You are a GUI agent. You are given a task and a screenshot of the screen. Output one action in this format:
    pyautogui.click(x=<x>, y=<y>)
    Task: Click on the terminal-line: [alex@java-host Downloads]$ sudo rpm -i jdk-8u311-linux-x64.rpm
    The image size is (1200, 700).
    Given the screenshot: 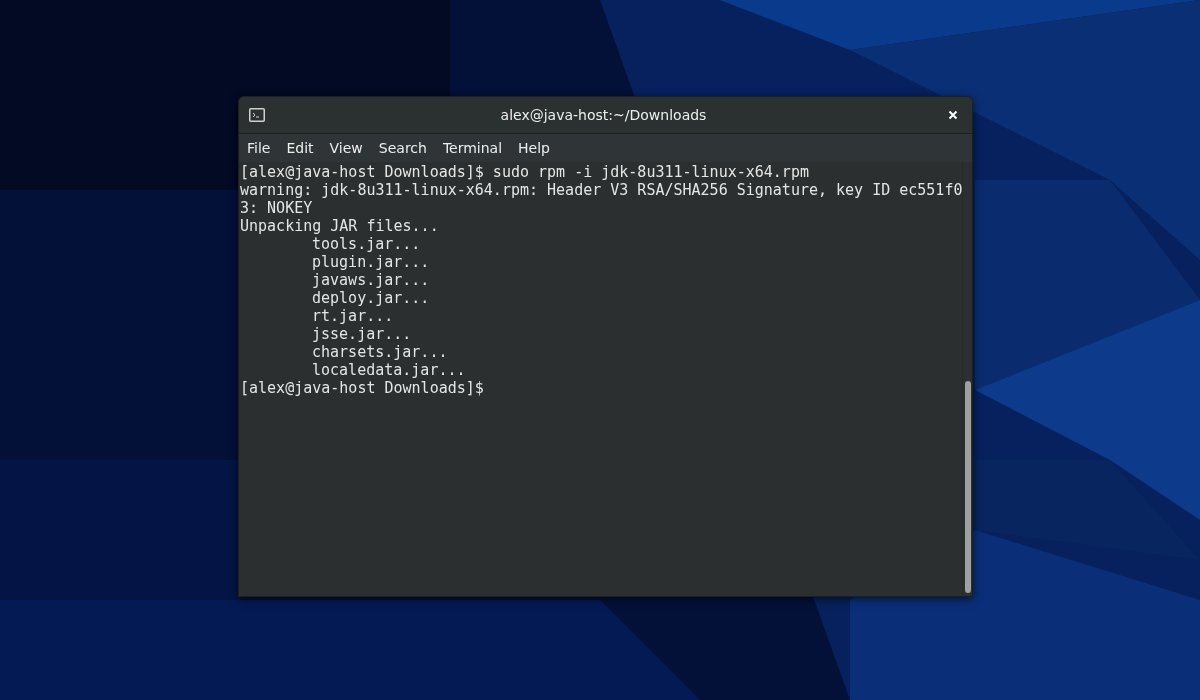 What is the action you would take?
    pyautogui.click(x=524, y=172)
    